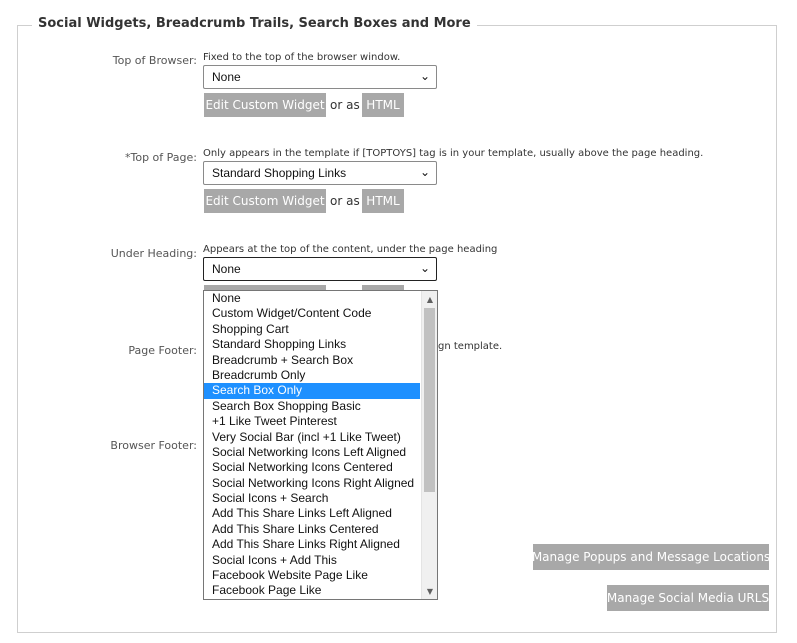  What do you see at coordinates (265, 105) in the screenshot?
I see `top-of-browser-edit-widget-button: Edit Custom Widget` at bounding box center [265, 105].